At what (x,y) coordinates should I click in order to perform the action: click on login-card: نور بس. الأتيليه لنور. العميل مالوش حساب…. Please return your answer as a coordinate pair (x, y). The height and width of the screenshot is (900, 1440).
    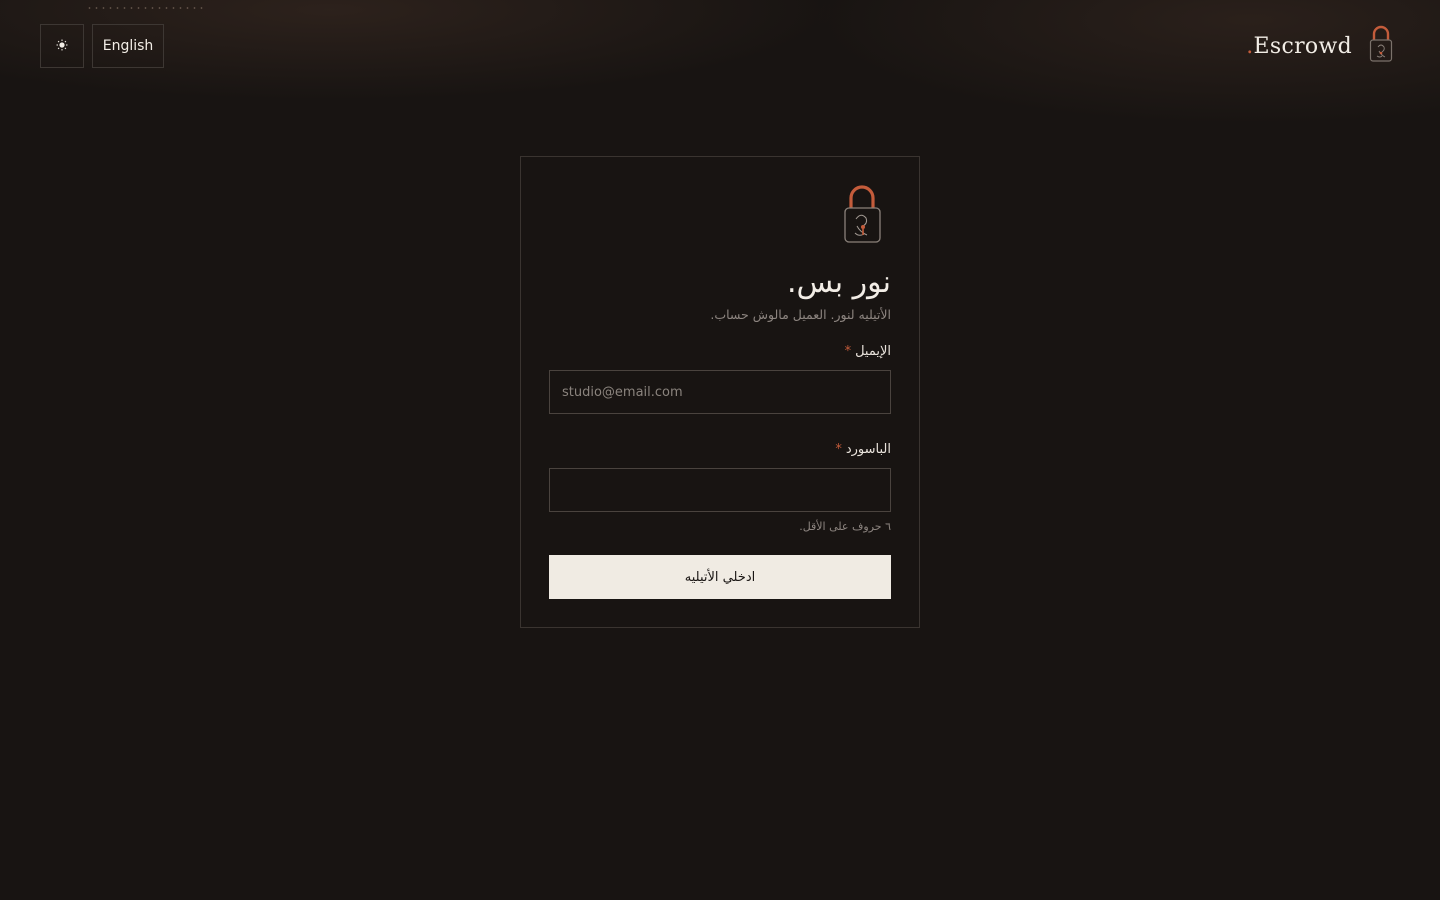
    Looking at the image, I should click on (720, 392).